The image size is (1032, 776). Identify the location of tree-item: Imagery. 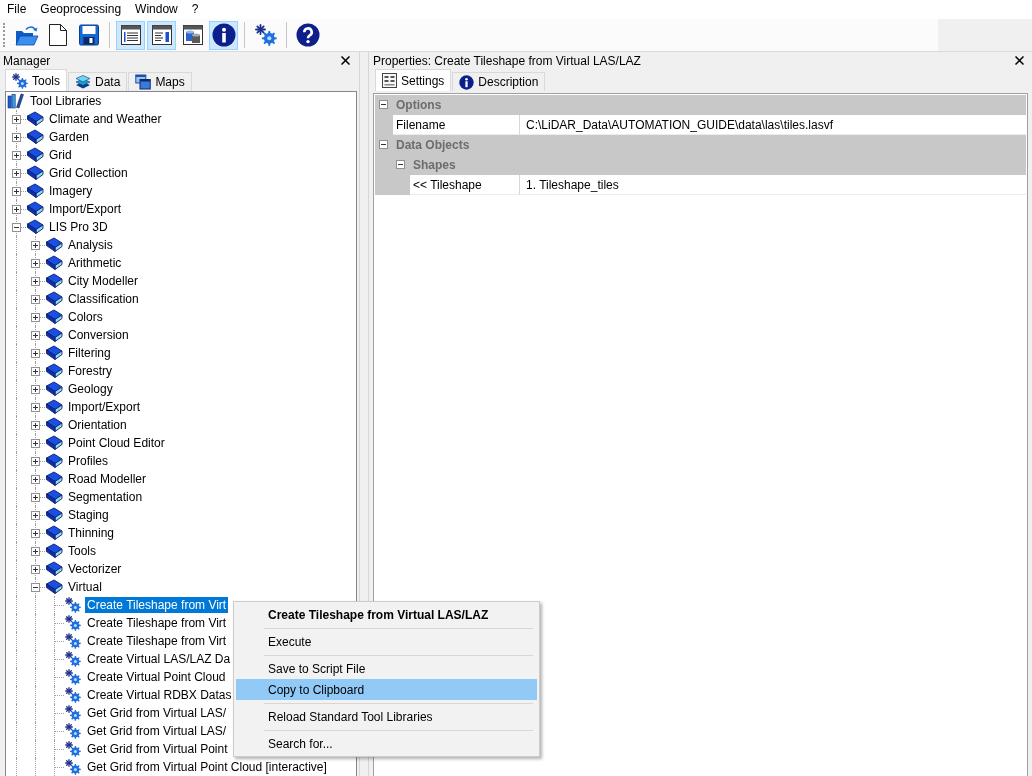
(71, 191).